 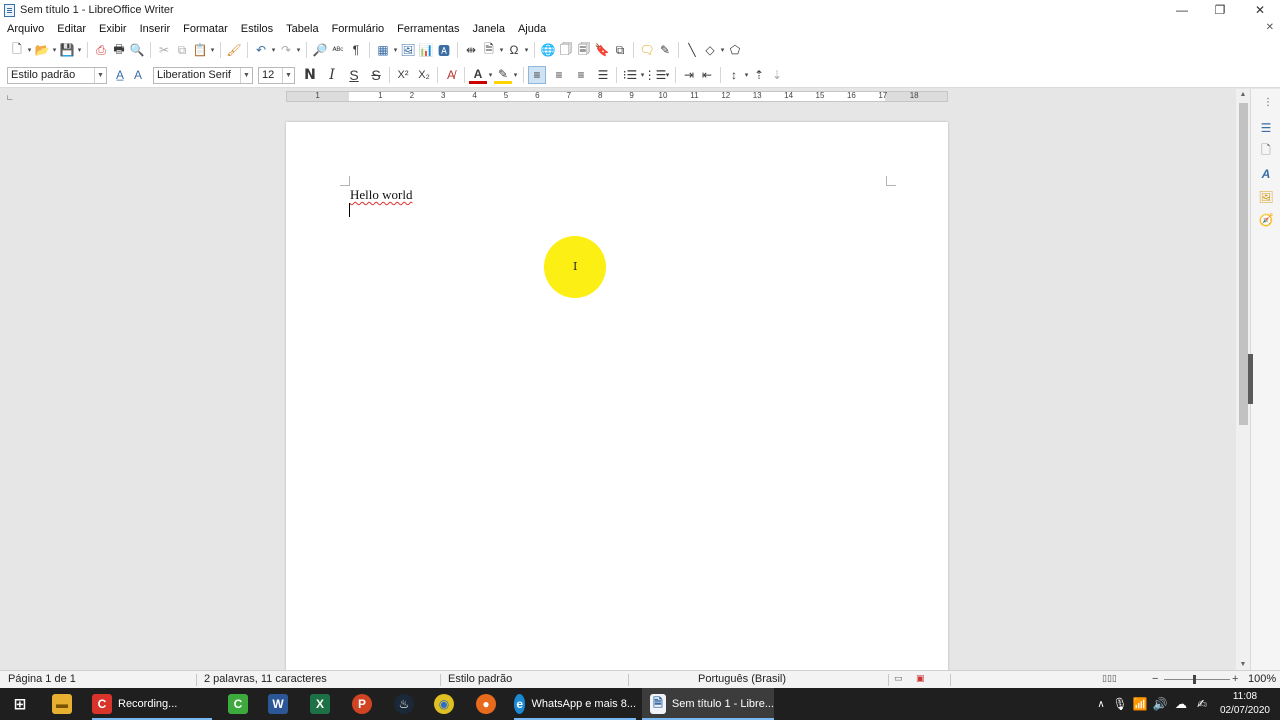 What do you see at coordinates (212, 50) in the screenshot?
I see `paste-dropdown-icon: ▾` at bounding box center [212, 50].